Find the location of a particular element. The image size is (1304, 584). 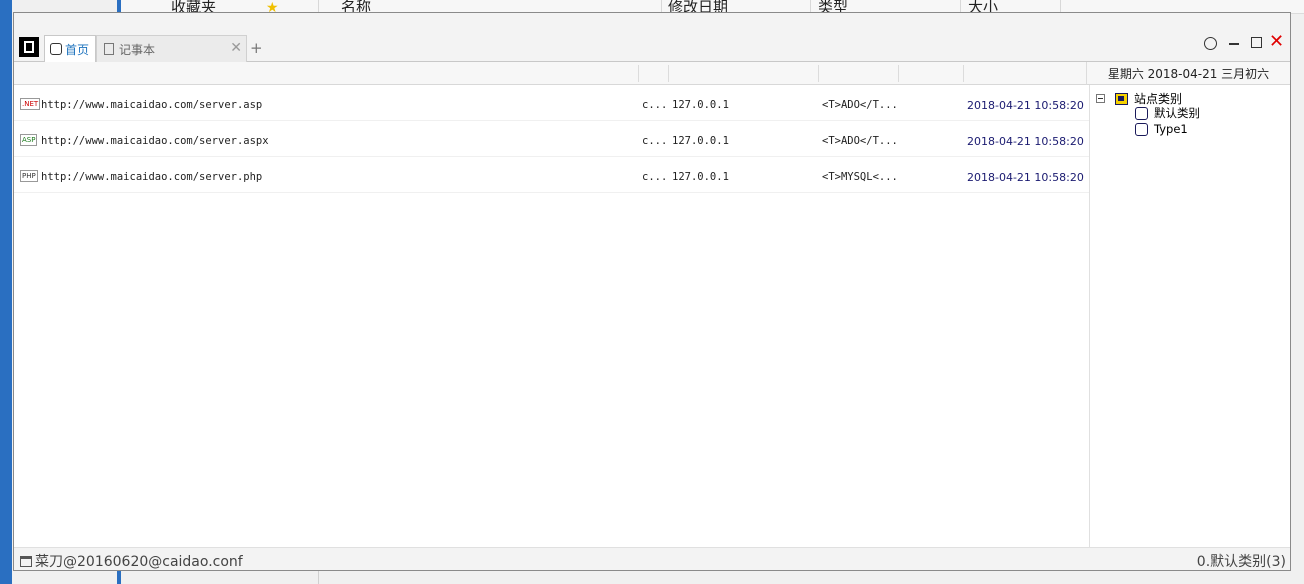

category-root-icon is located at coordinates (1121, 98).